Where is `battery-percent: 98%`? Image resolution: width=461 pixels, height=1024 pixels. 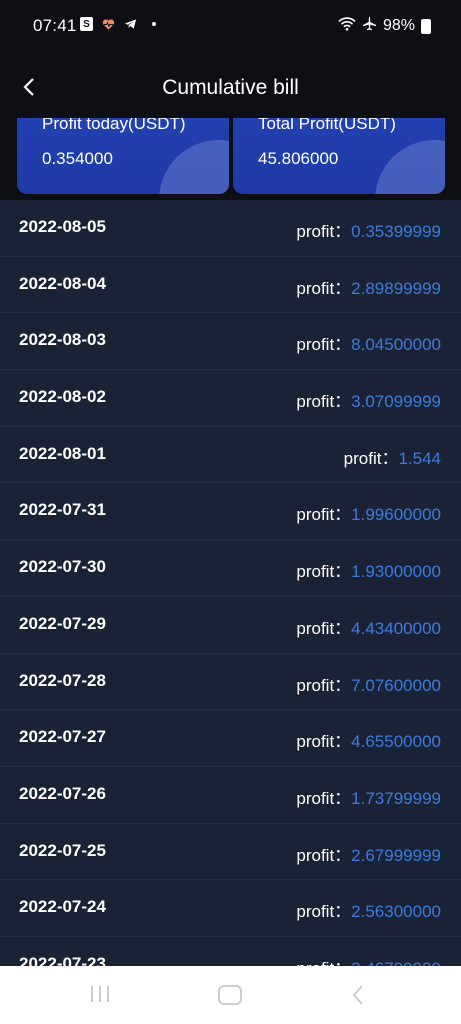 battery-percent: 98% is located at coordinates (398, 25).